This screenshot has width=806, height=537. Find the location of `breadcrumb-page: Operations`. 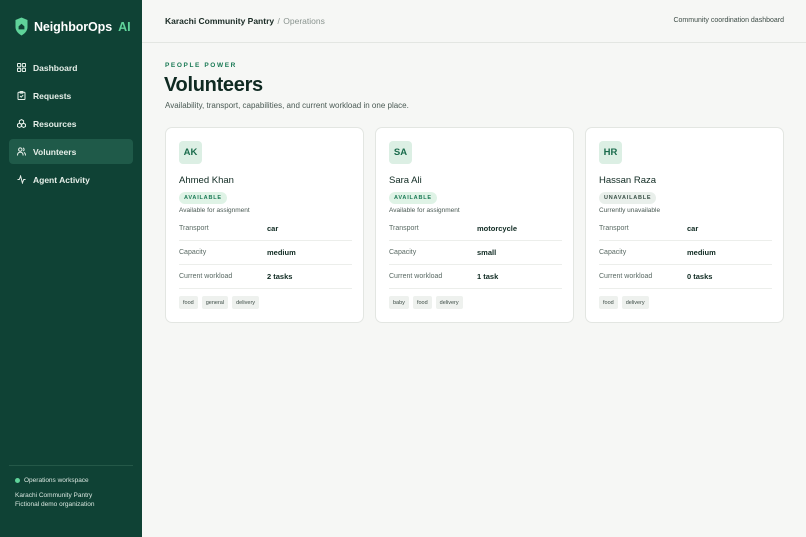

breadcrumb-page: Operations is located at coordinates (304, 21).